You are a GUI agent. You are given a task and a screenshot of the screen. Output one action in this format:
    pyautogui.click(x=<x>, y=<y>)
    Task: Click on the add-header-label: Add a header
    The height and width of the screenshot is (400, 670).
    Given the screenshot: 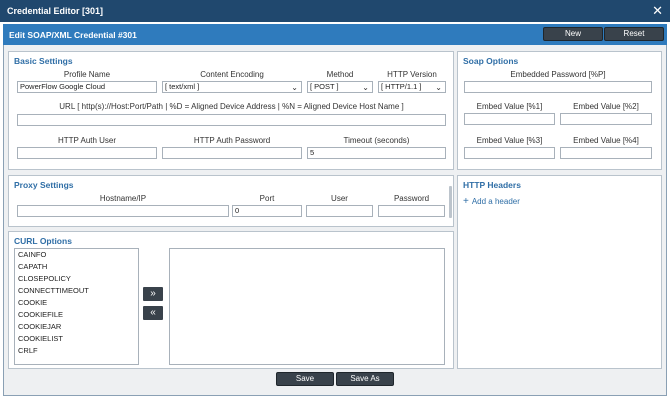 What is the action you would take?
    pyautogui.click(x=495, y=201)
    